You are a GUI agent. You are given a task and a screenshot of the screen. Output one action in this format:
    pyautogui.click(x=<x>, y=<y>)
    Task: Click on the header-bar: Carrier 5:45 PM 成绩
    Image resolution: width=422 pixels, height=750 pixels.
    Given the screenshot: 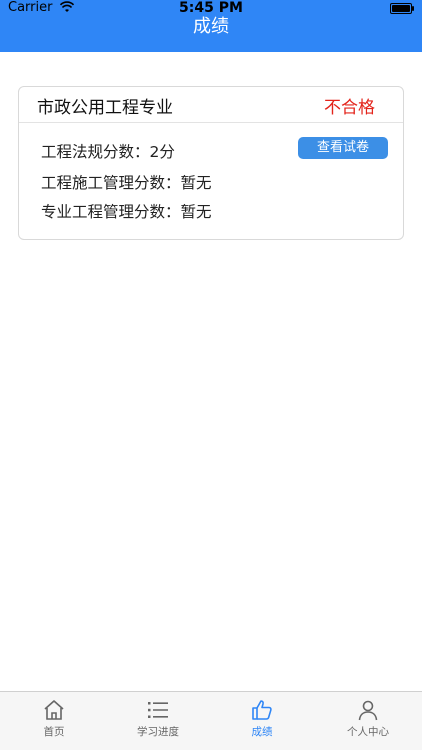 What is the action you would take?
    pyautogui.click(x=211, y=26)
    